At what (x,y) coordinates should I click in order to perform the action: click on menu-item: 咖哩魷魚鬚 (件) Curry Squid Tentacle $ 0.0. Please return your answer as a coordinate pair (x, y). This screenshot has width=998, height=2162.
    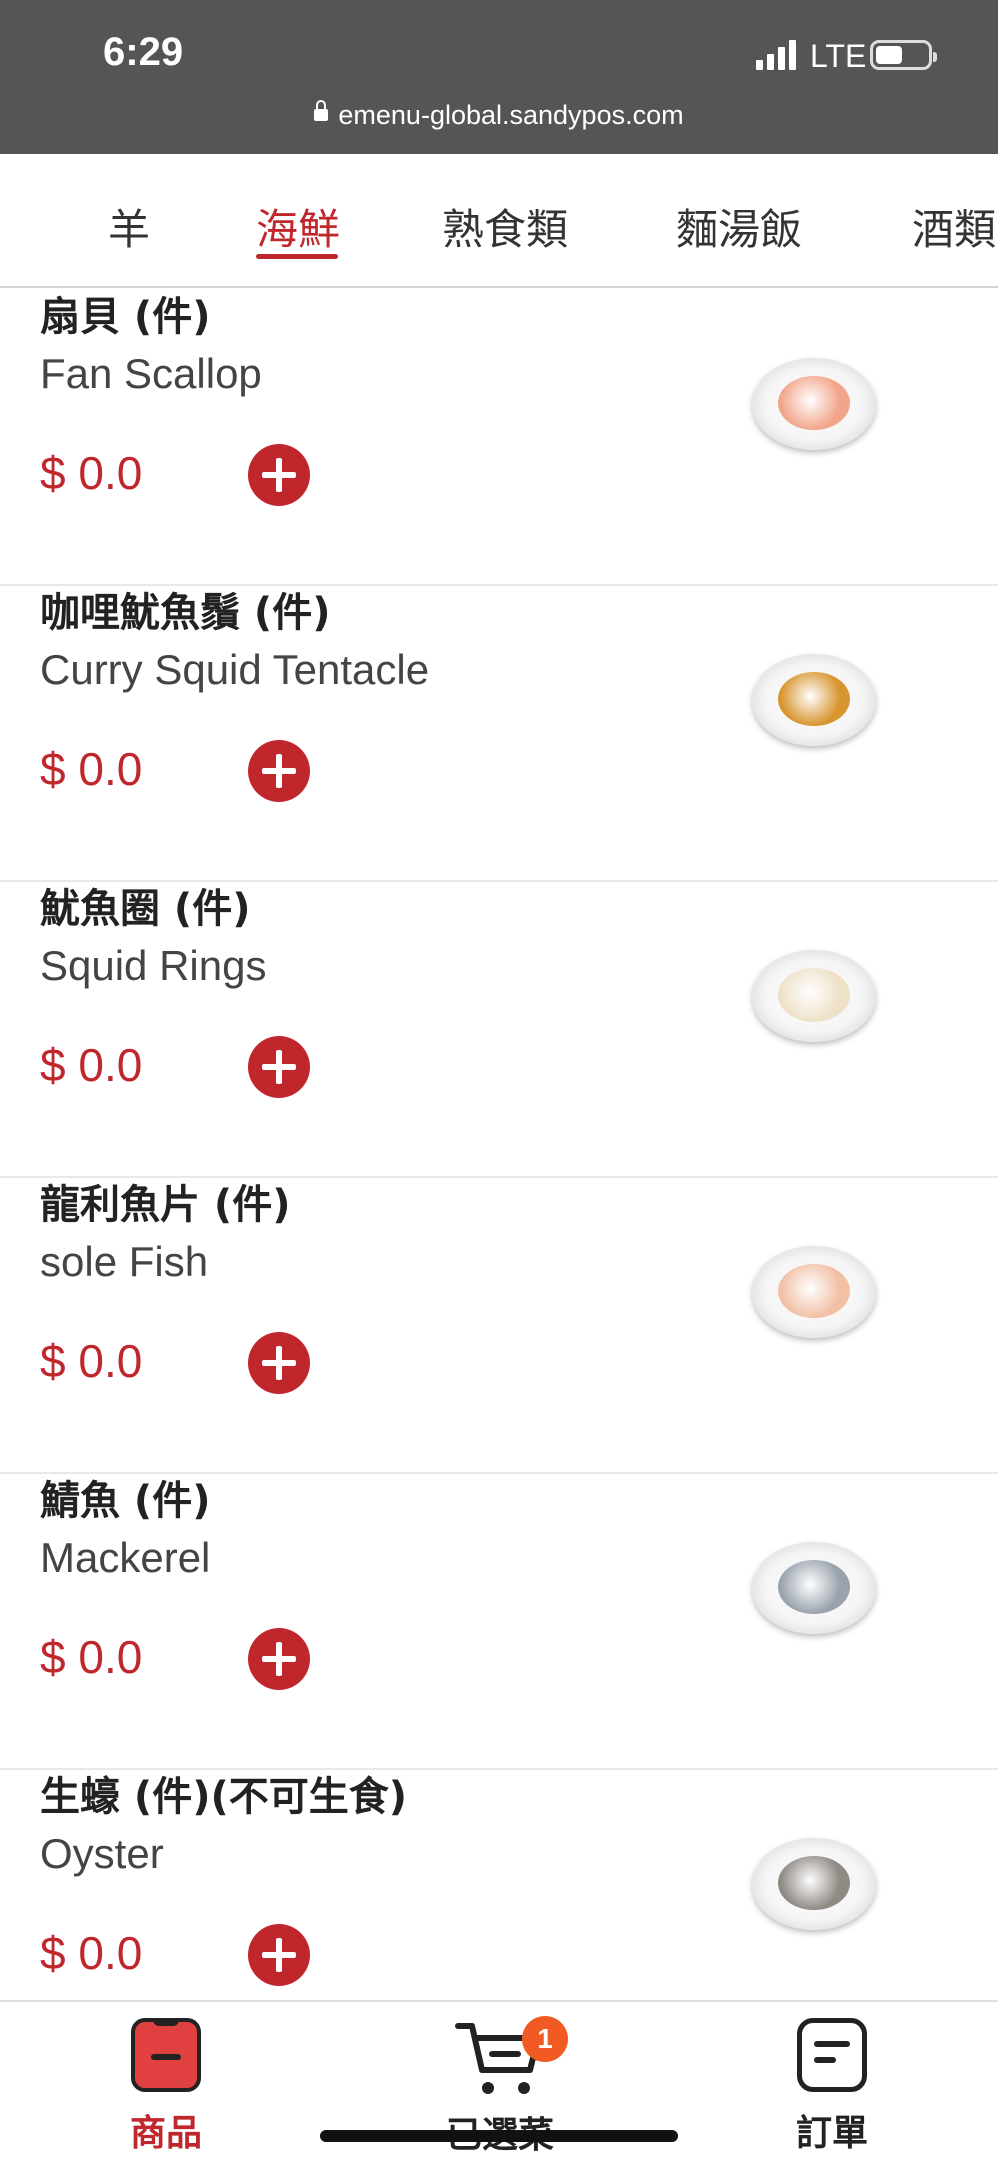
    Looking at the image, I should click on (499, 733).